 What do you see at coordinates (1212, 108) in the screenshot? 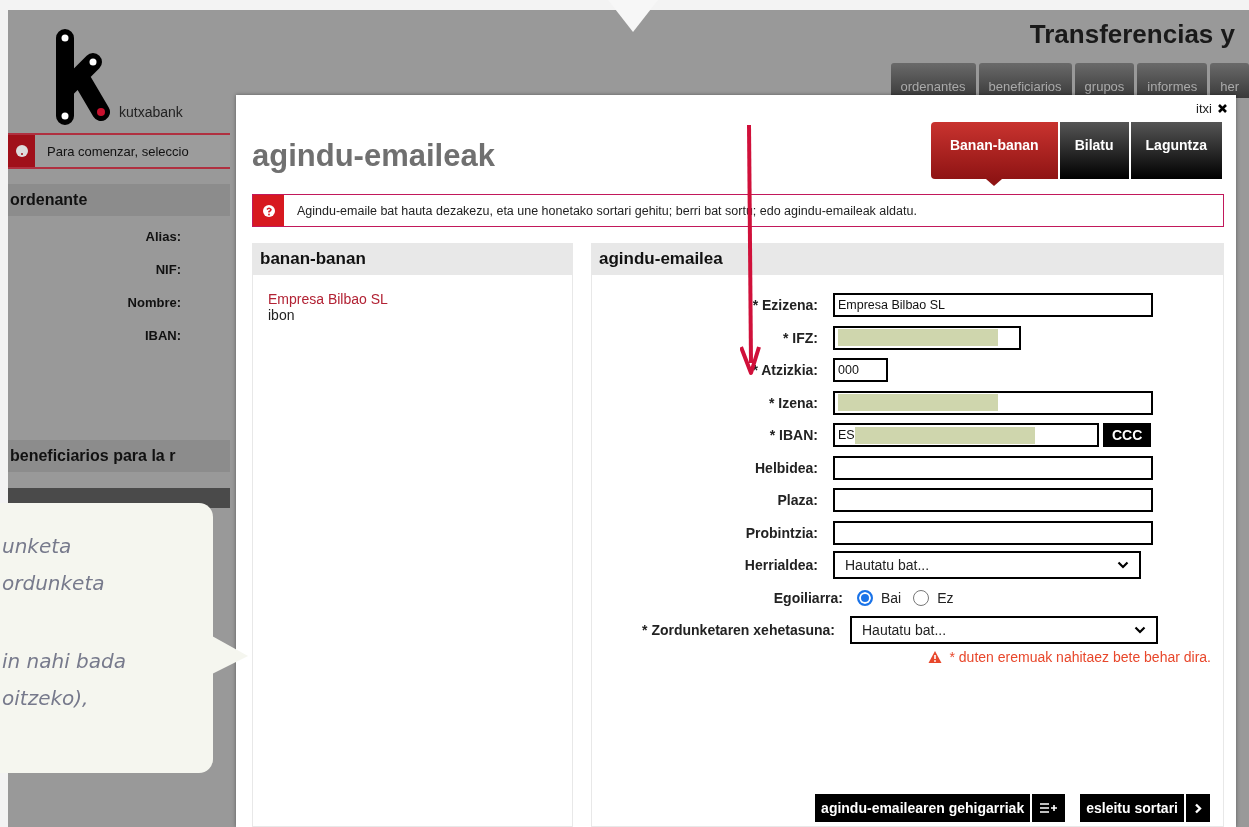
I see `close-button: itxi` at bounding box center [1212, 108].